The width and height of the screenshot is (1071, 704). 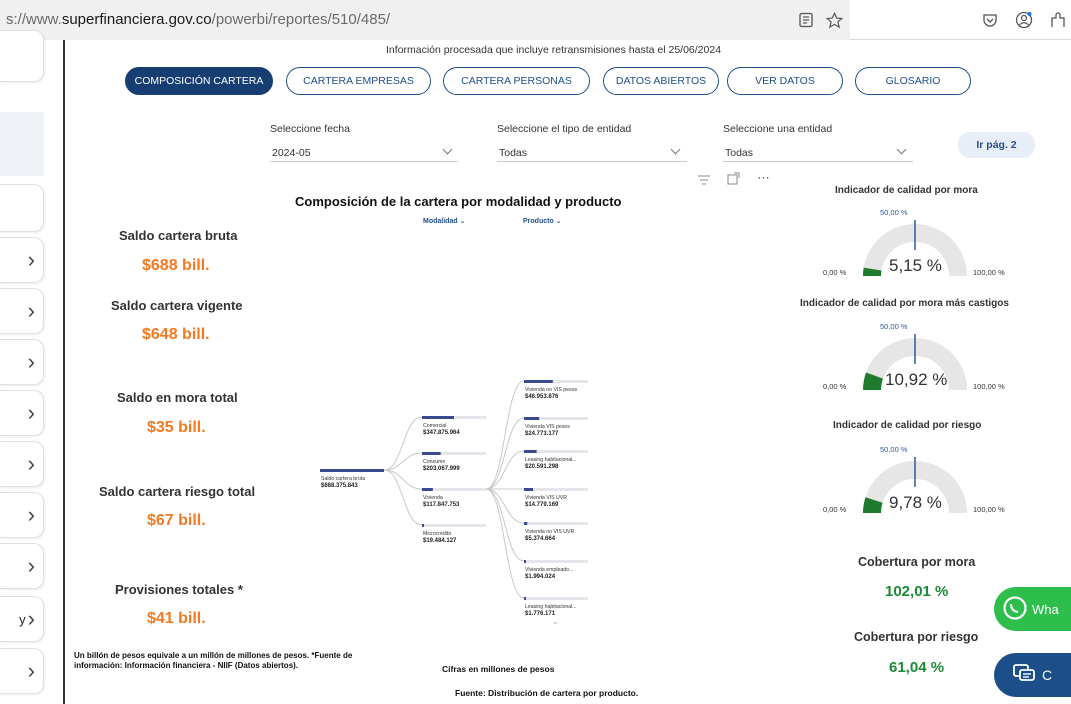 What do you see at coordinates (22, 566) in the screenshot?
I see `sidebar-item-7: ›` at bounding box center [22, 566].